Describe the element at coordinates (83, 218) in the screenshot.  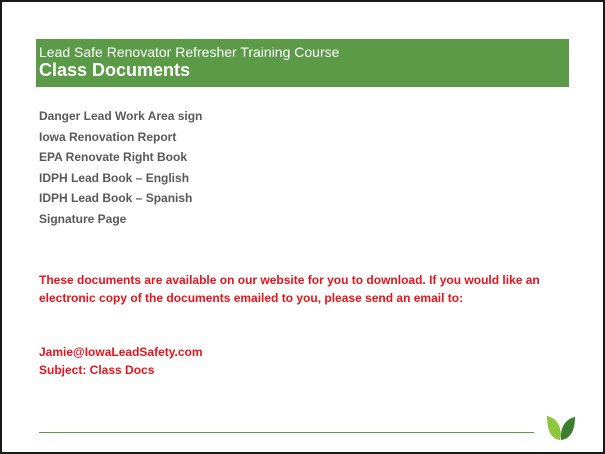
I see `document-item-signature-page: Signature Page` at that location.